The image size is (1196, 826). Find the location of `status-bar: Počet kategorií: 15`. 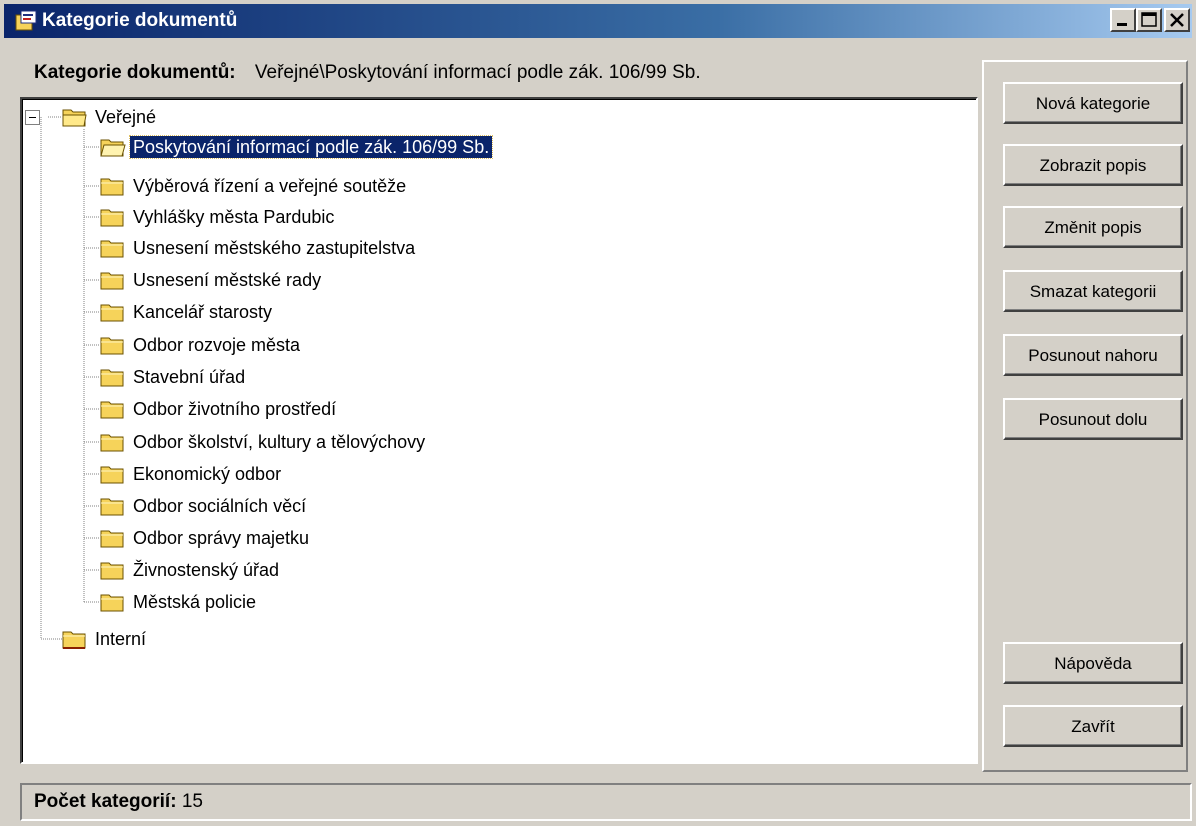

status-bar: Počet kategorií: 15 is located at coordinates (606, 802).